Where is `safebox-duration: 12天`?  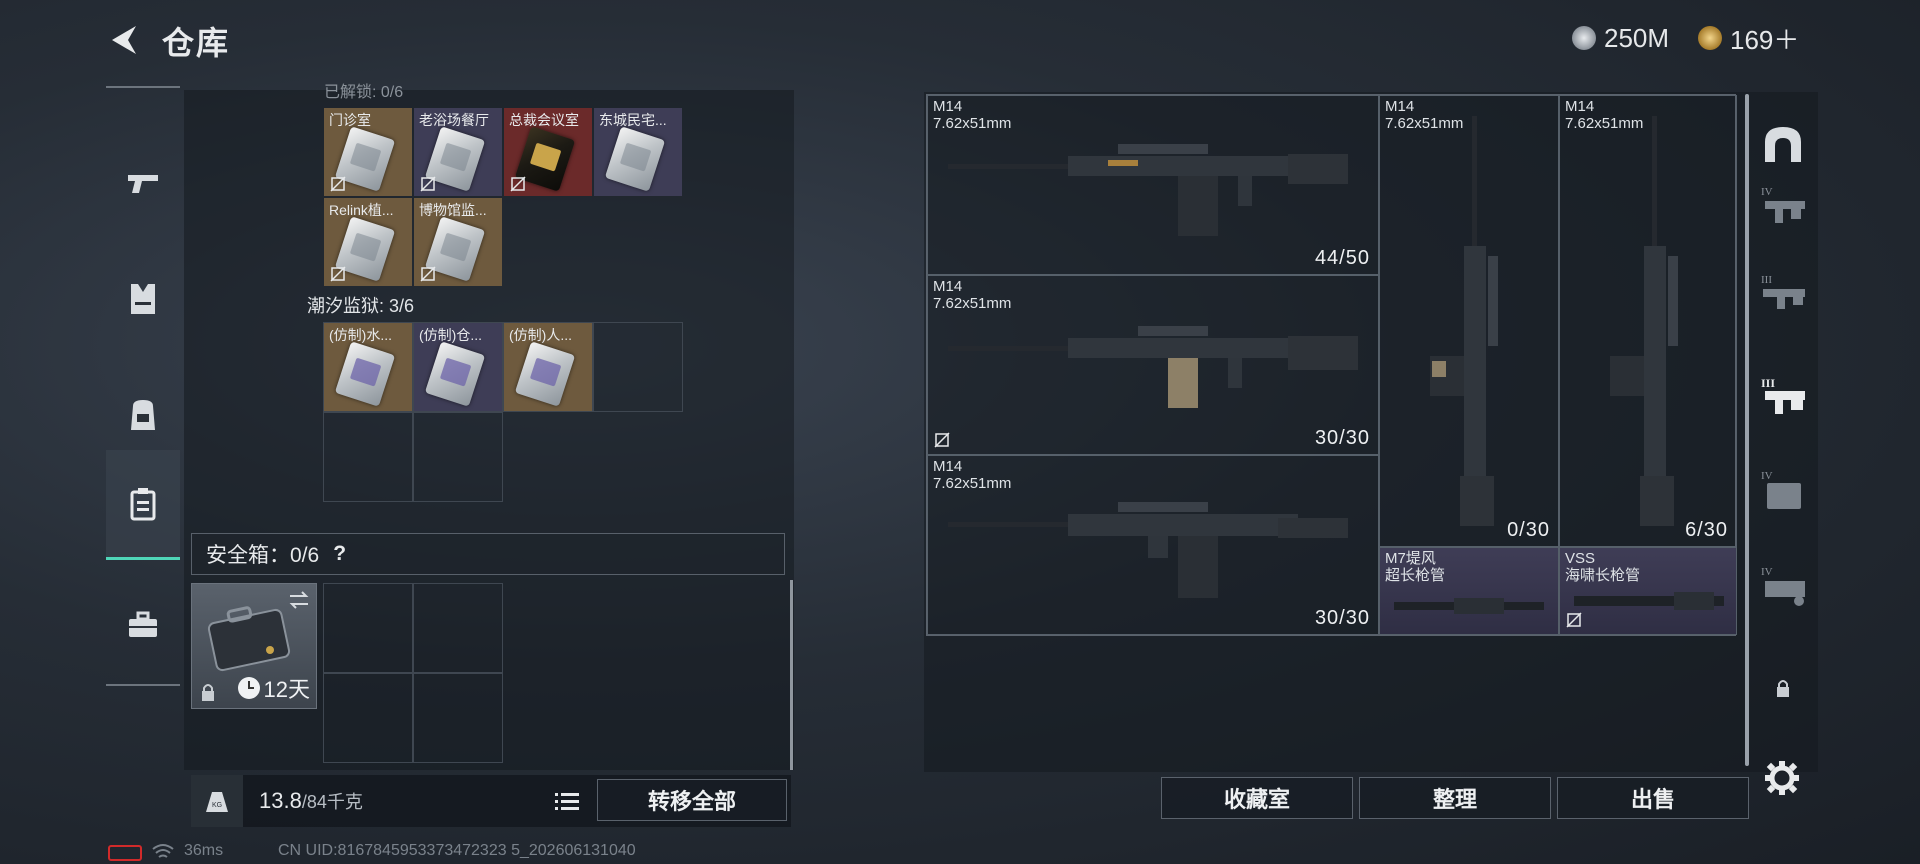
safebox-duration: 12天 is located at coordinates (273, 688).